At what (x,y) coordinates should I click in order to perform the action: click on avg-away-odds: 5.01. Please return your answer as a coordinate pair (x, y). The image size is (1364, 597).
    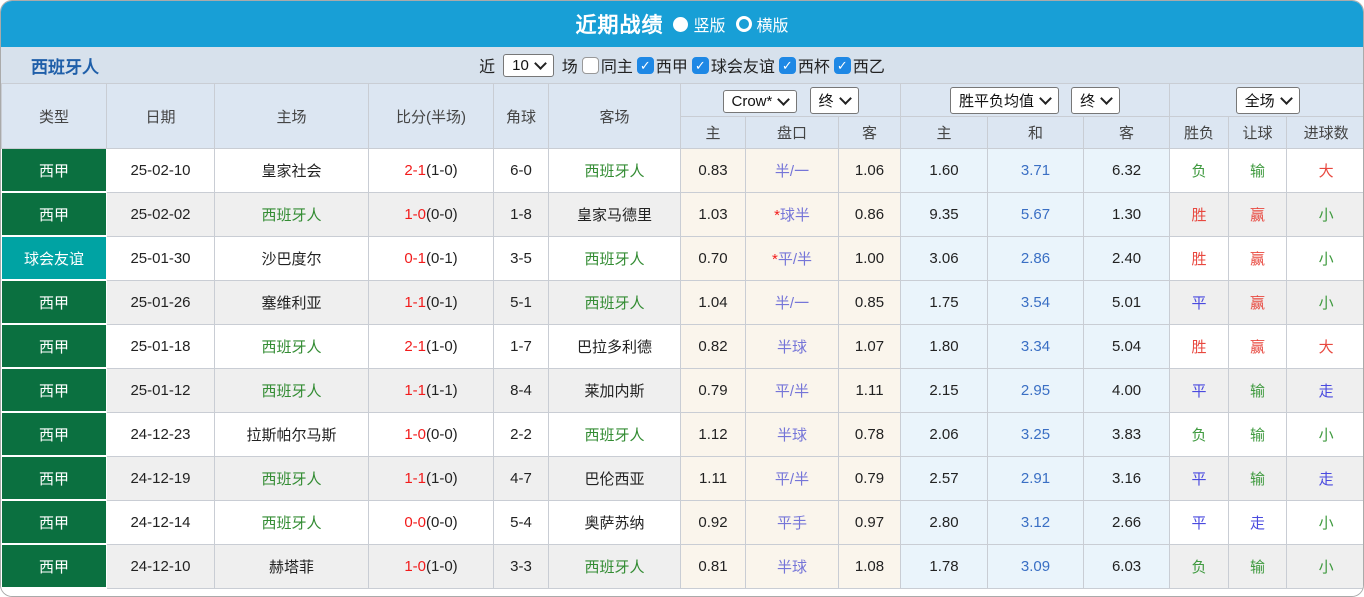
    Looking at the image, I should click on (1127, 302).